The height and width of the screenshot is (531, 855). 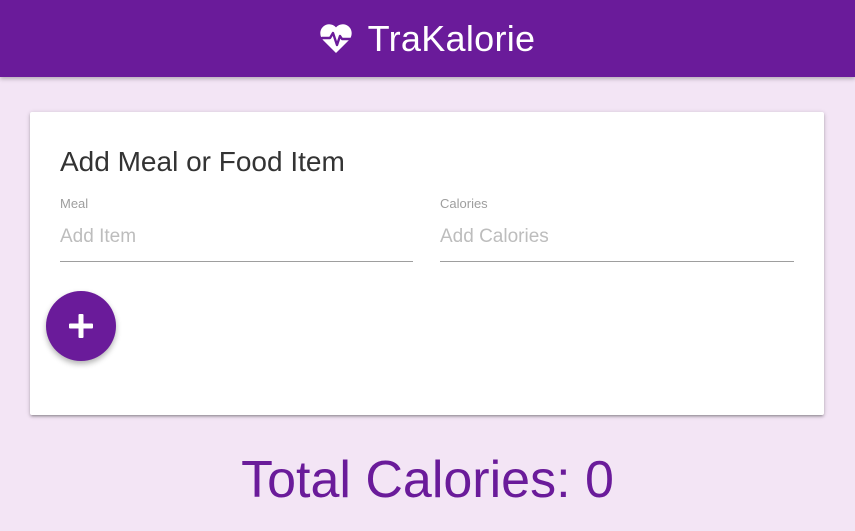 I want to click on app-title: TraKalorie, so click(x=451, y=38).